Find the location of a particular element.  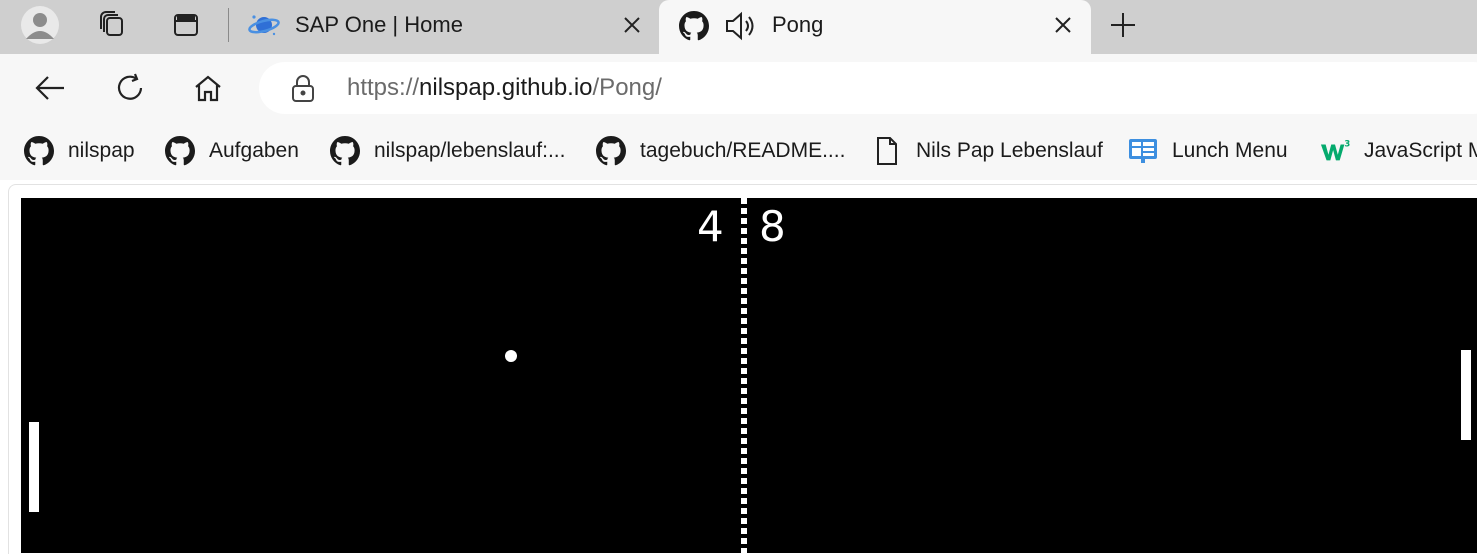

favorite-label: nilspap is located at coordinates (101, 150).